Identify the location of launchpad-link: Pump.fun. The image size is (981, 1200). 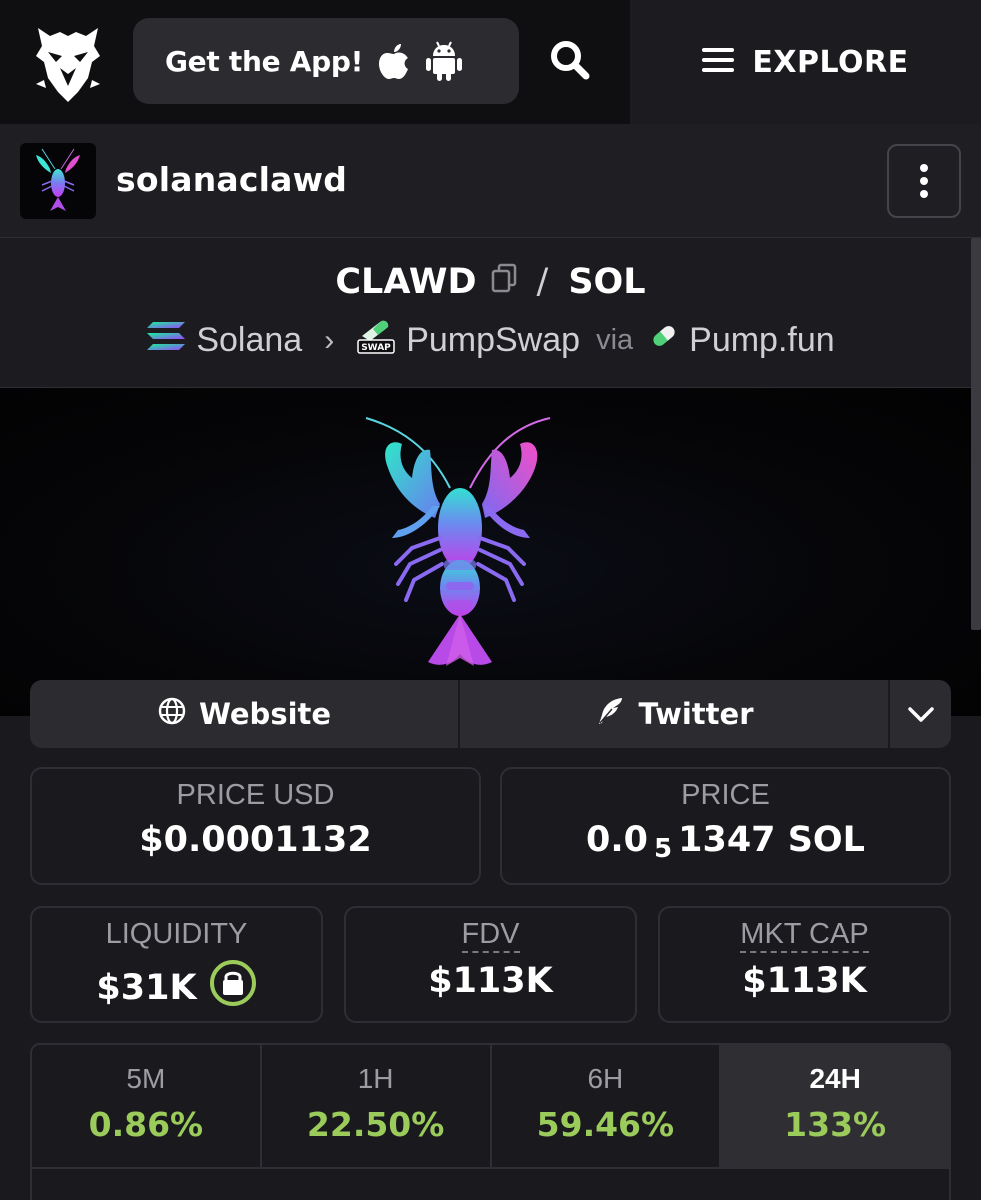
(762, 340).